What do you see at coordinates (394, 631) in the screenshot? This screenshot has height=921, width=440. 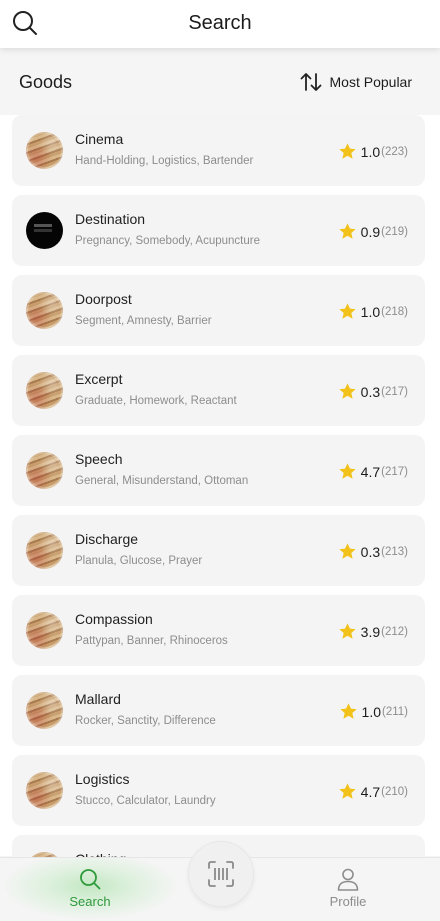 I see `rating-count: (212)` at bounding box center [394, 631].